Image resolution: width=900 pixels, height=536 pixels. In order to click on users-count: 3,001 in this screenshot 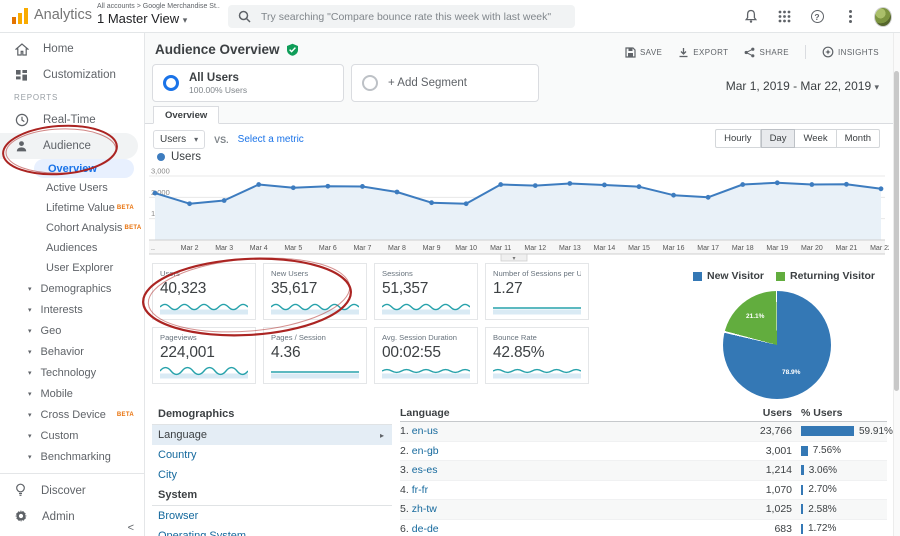, I will do `click(778, 450)`.